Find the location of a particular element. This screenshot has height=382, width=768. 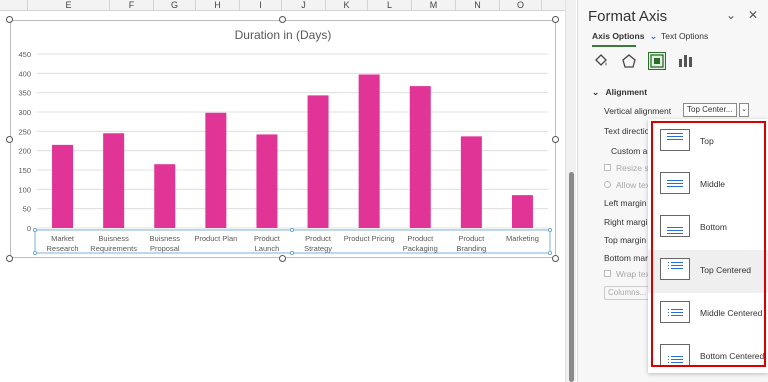

size-properties-icon is located at coordinates (657, 61).